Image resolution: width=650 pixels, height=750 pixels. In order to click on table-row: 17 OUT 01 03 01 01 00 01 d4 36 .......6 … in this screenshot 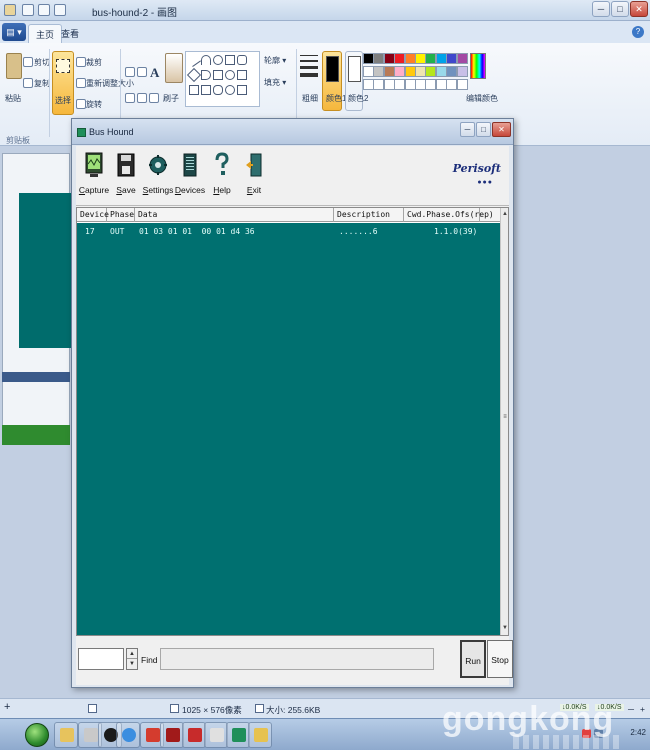, I will do `click(288, 233)`.